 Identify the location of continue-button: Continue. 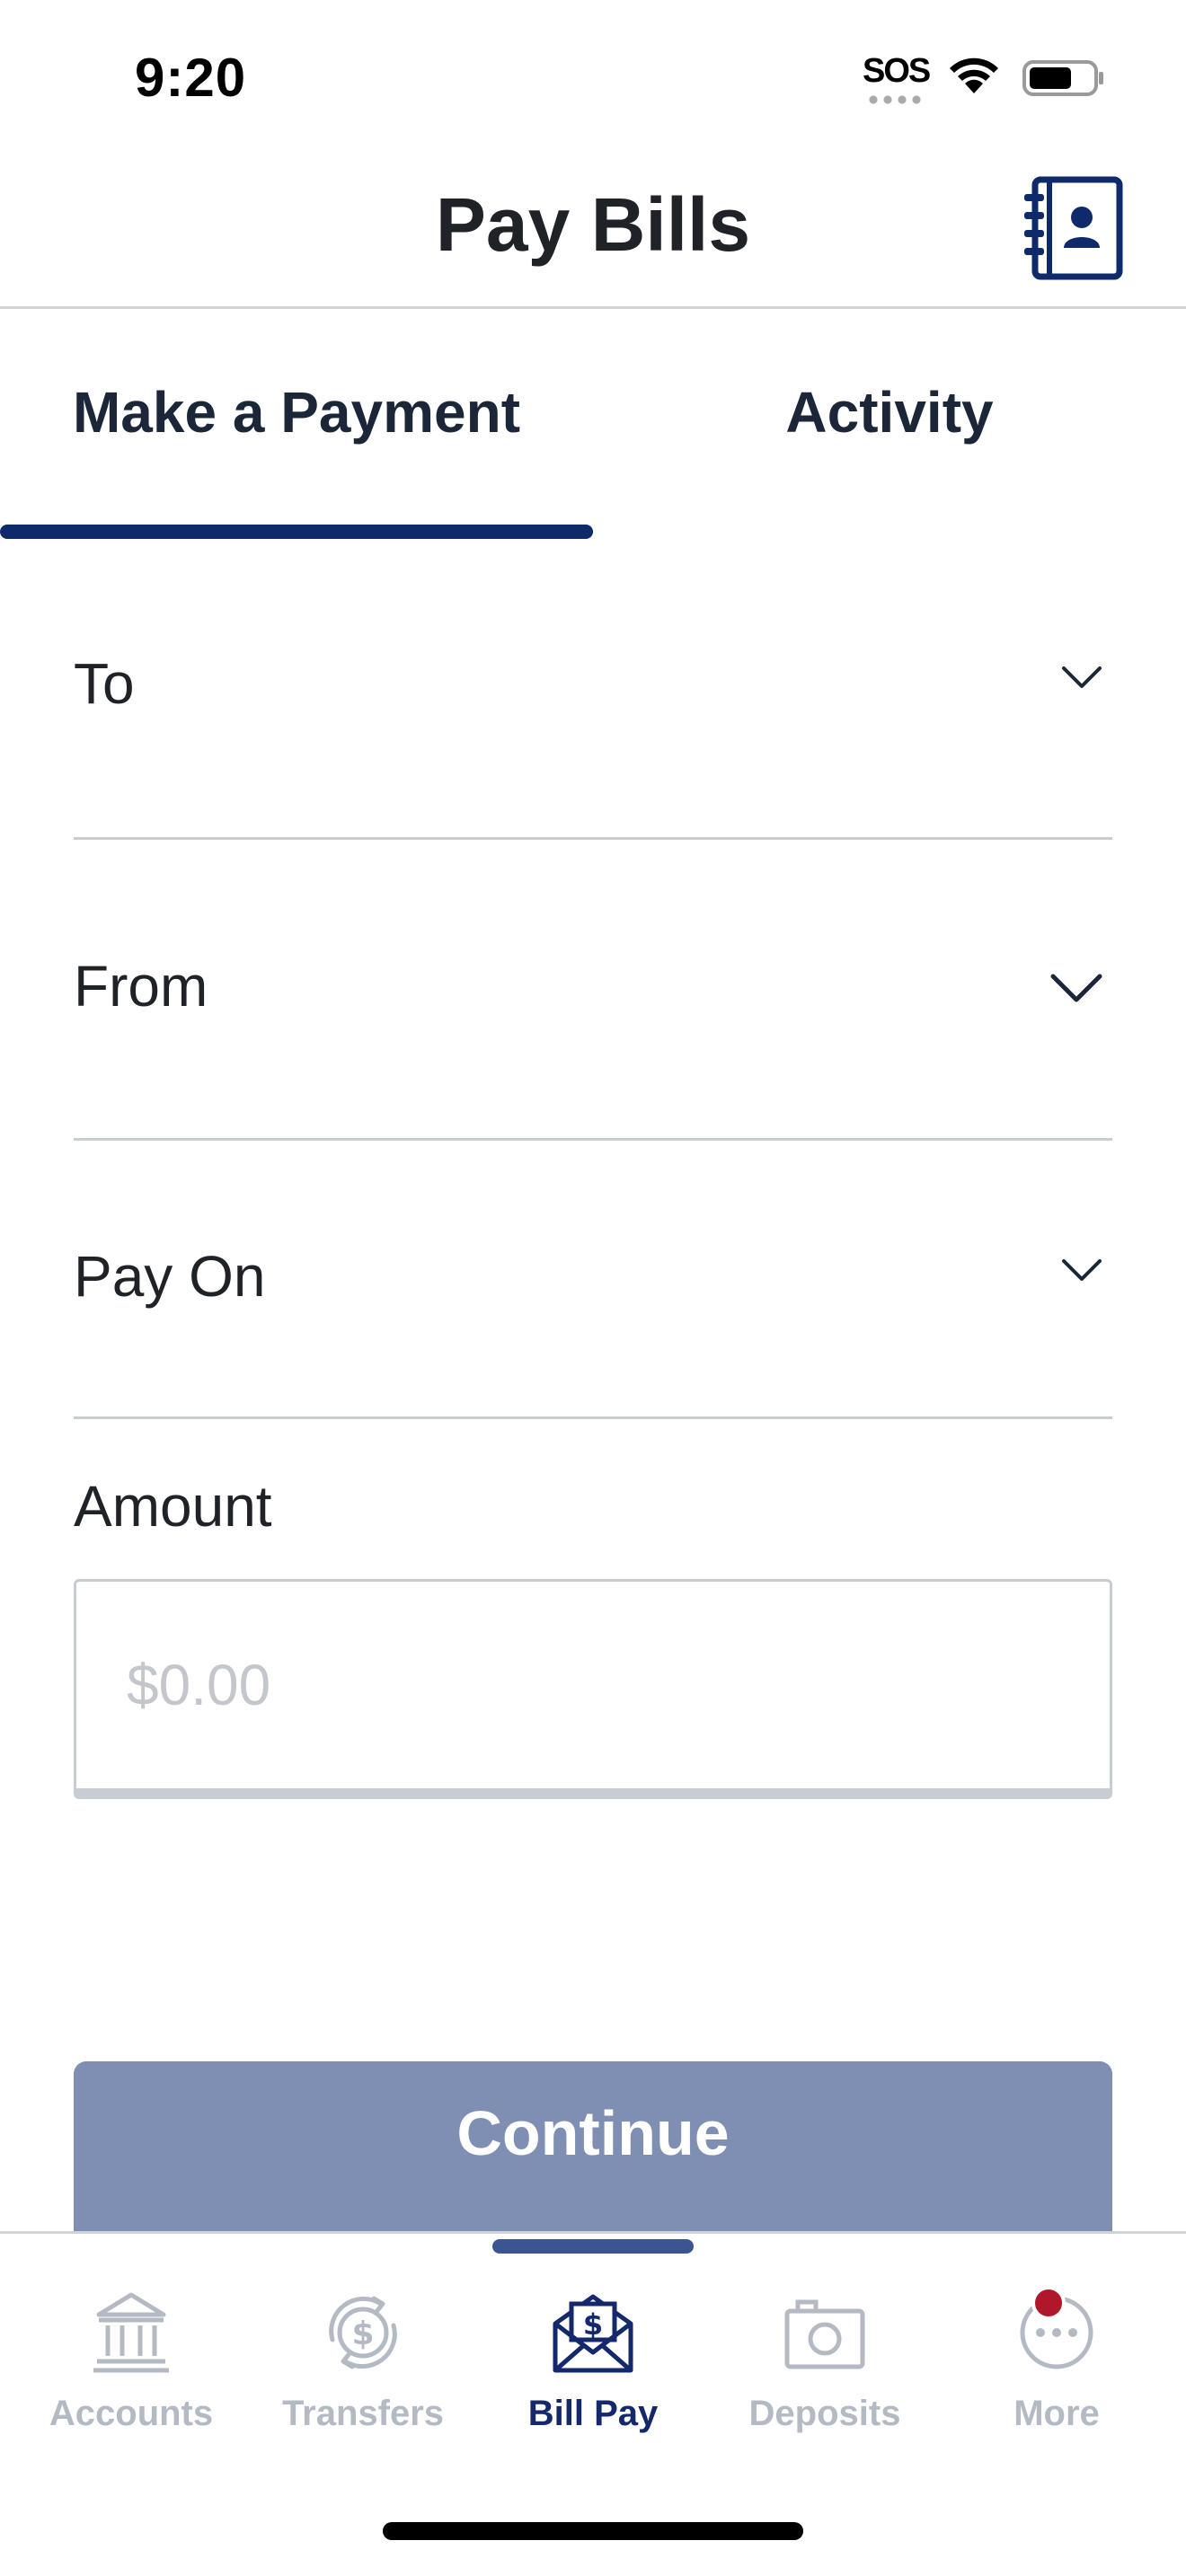
(593, 2151).